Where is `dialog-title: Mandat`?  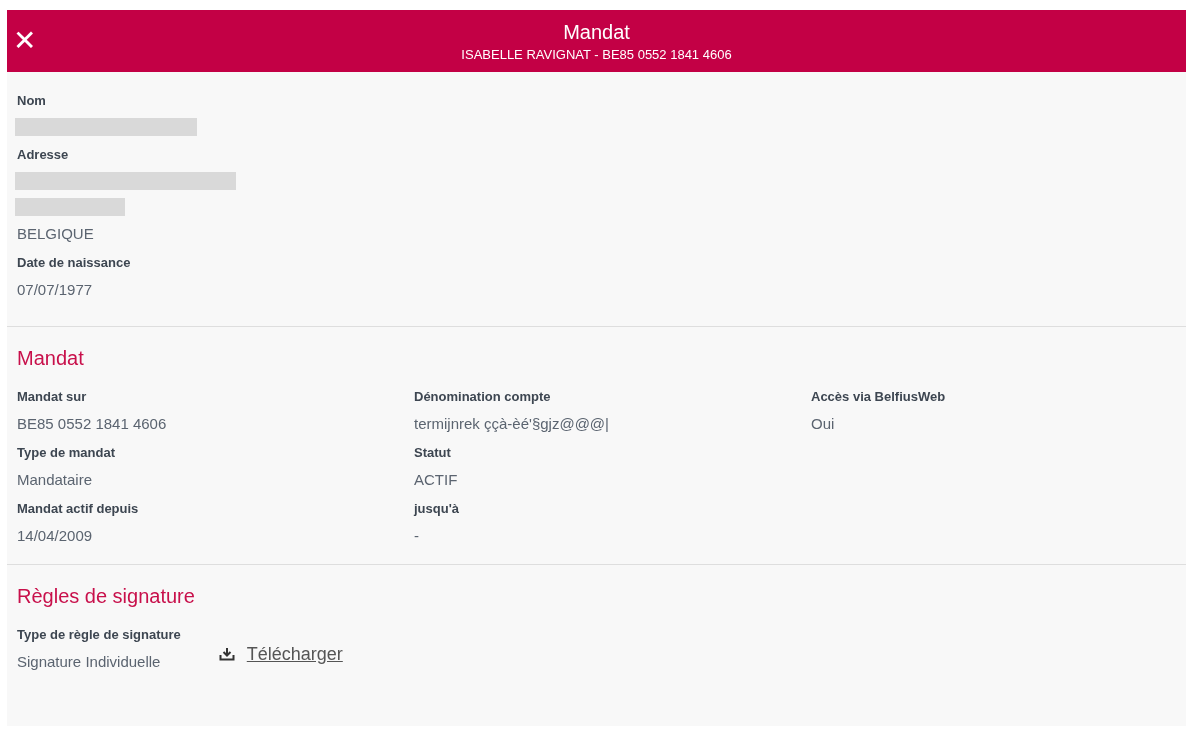
dialog-title: Mandat is located at coordinates (596, 32).